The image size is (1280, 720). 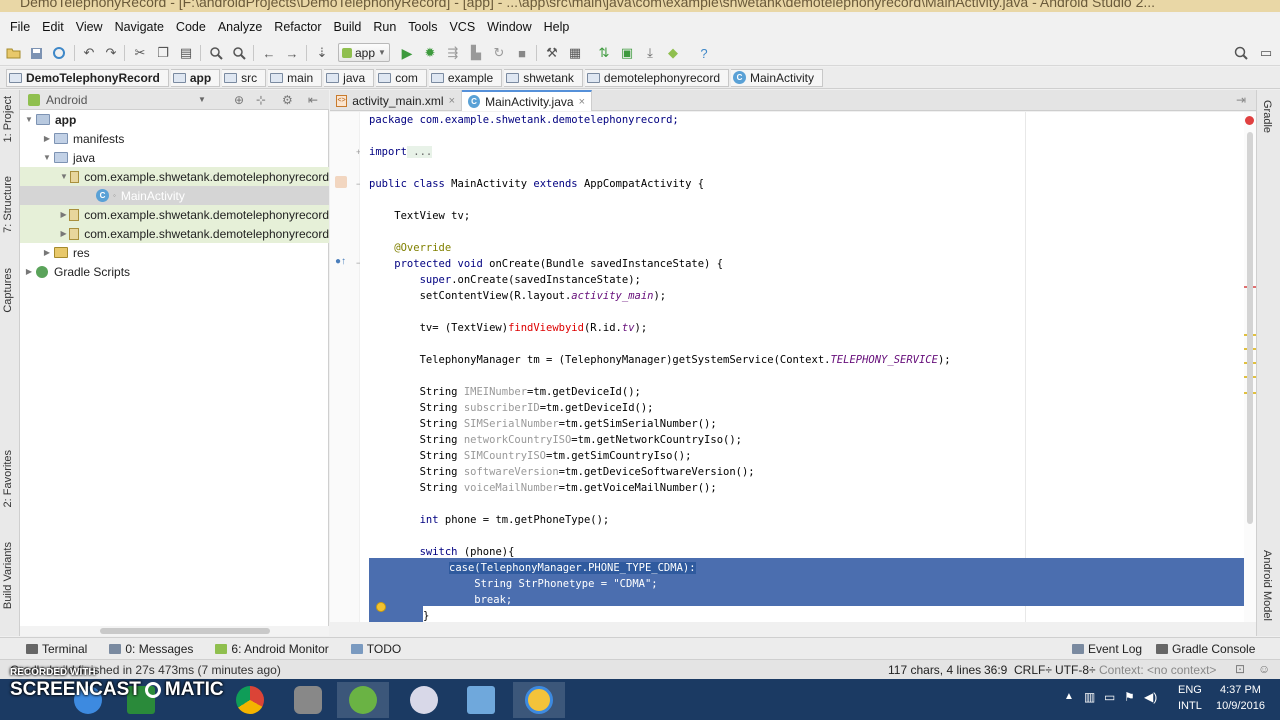 What do you see at coordinates (8, 575) in the screenshot?
I see `tab-build-variants: Build Variants` at bounding box center [8, 575].